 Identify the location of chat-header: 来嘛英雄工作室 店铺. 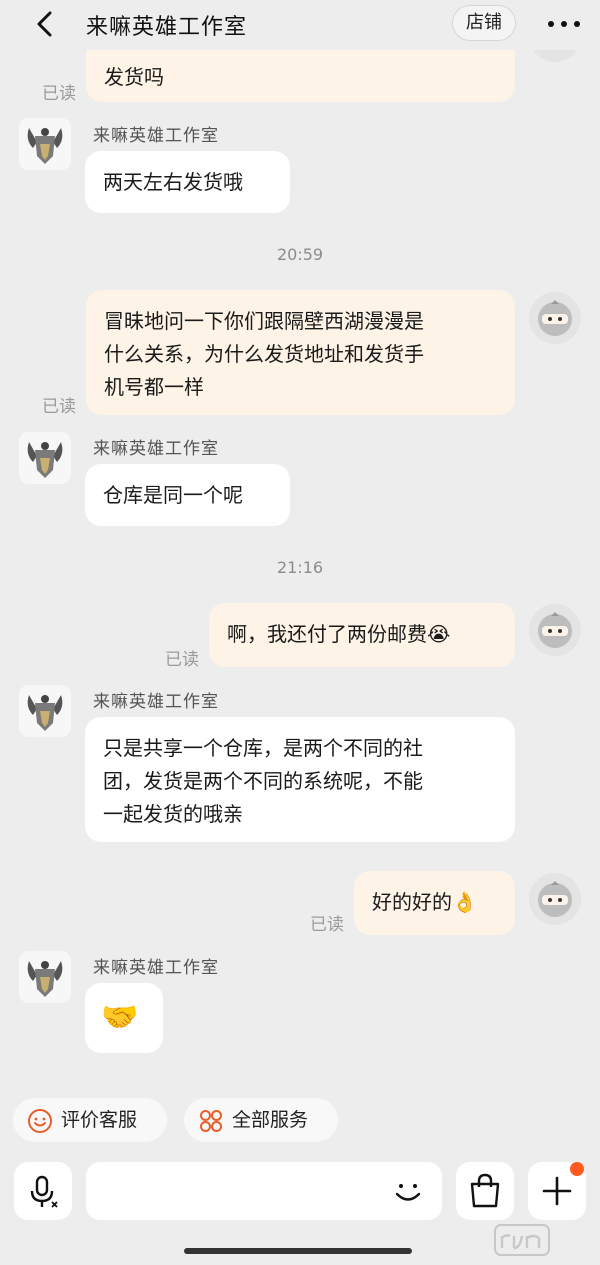
(300, 25).